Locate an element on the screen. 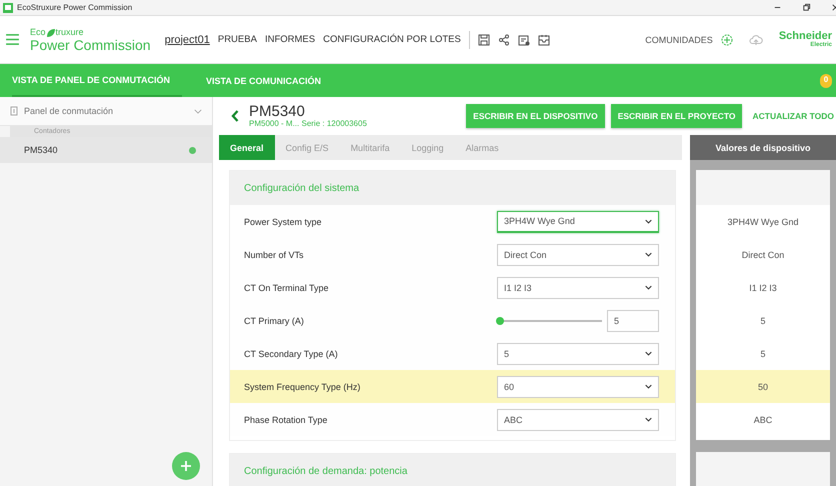 Image resolution: width=836 pixels, height=486 pixels. back-icon is located at coordinates (235, 116).